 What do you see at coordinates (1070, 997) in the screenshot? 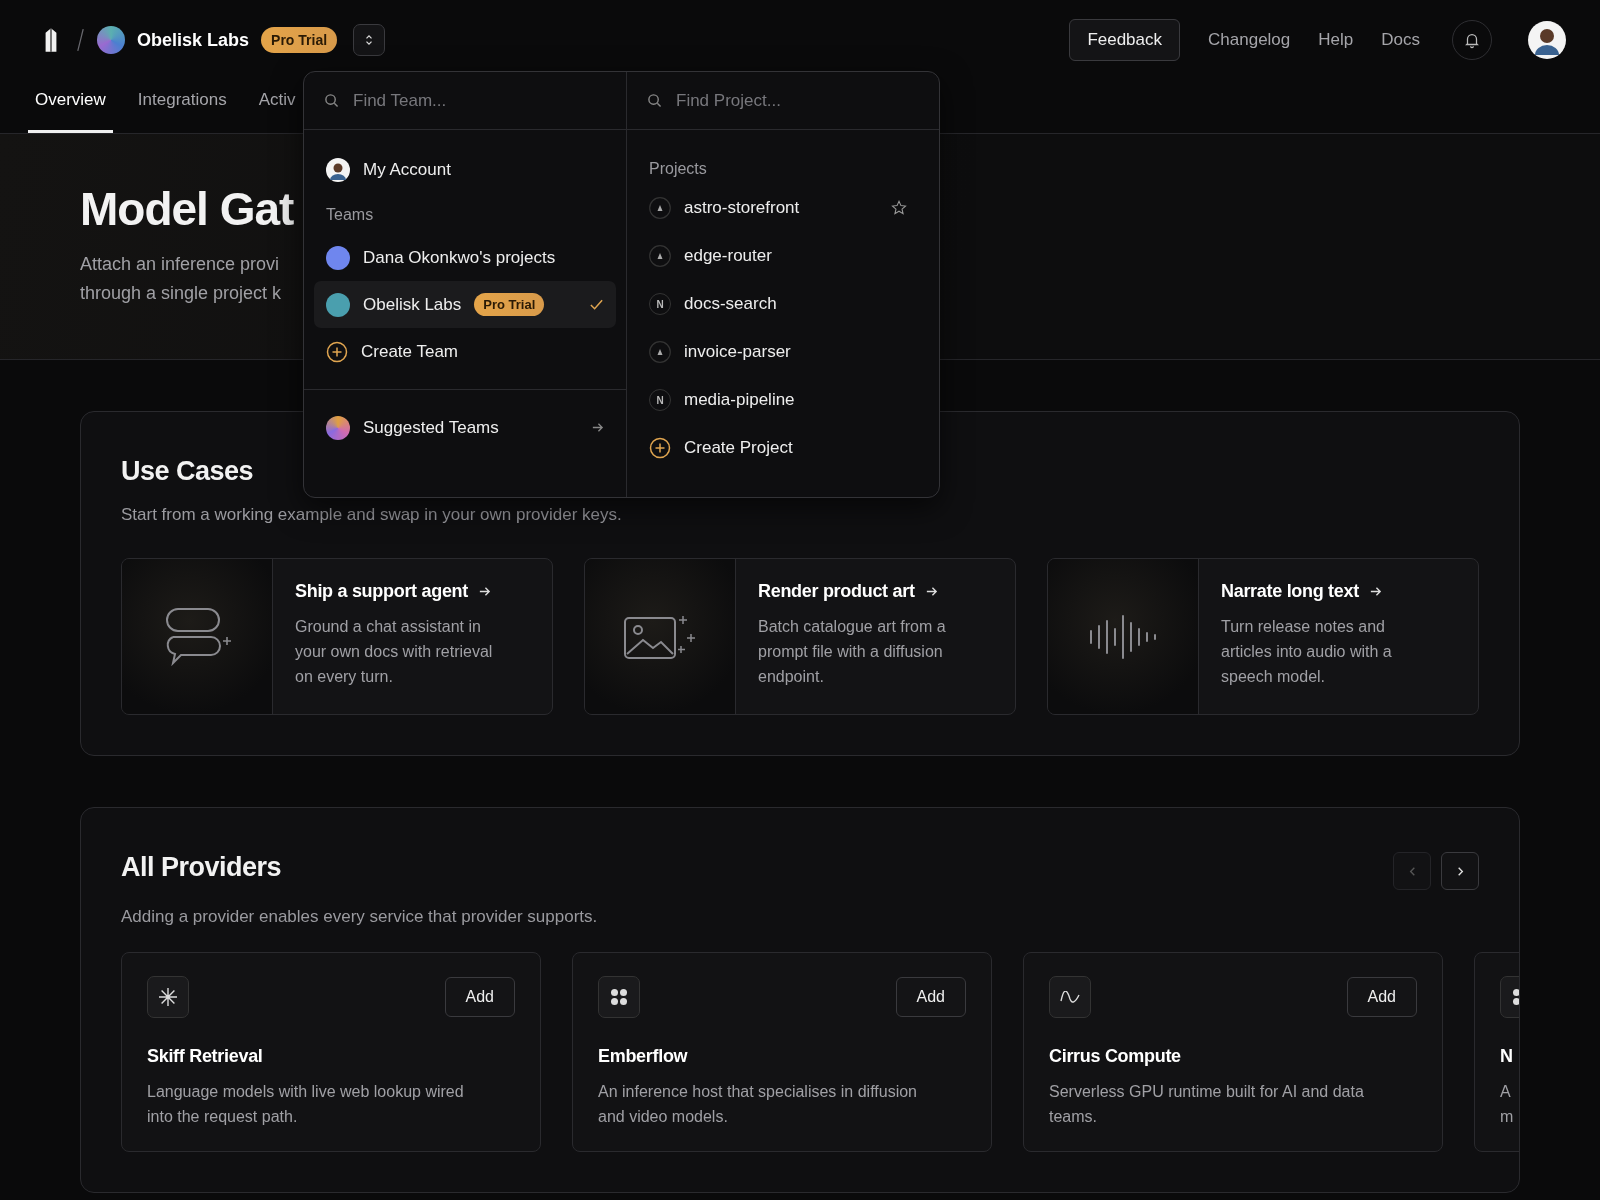
I see `wave-icon` at bounding box center [1070, 997].